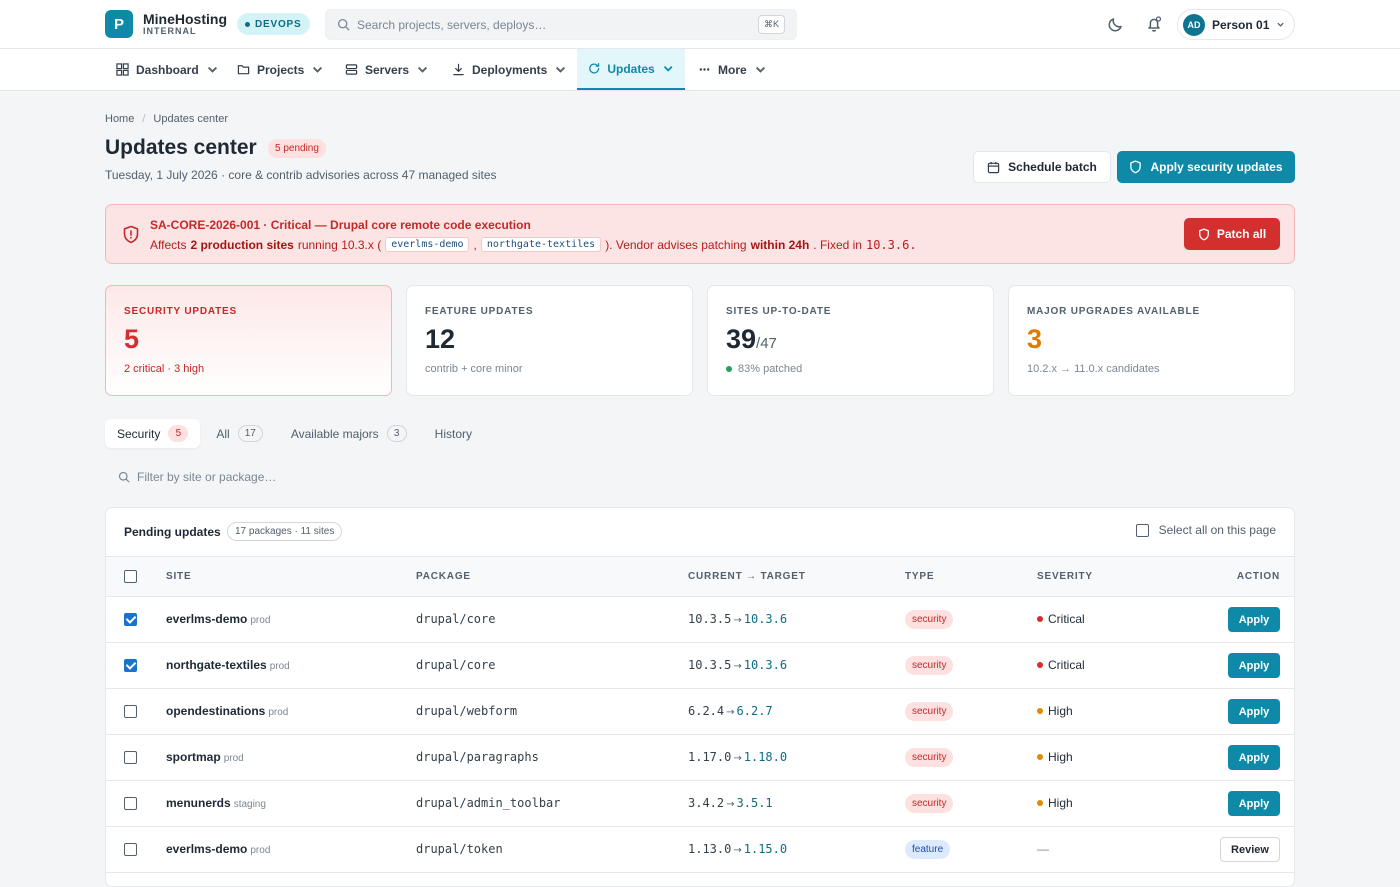  I want to click on site-chip: northgate-textiles, so click(541, 244).